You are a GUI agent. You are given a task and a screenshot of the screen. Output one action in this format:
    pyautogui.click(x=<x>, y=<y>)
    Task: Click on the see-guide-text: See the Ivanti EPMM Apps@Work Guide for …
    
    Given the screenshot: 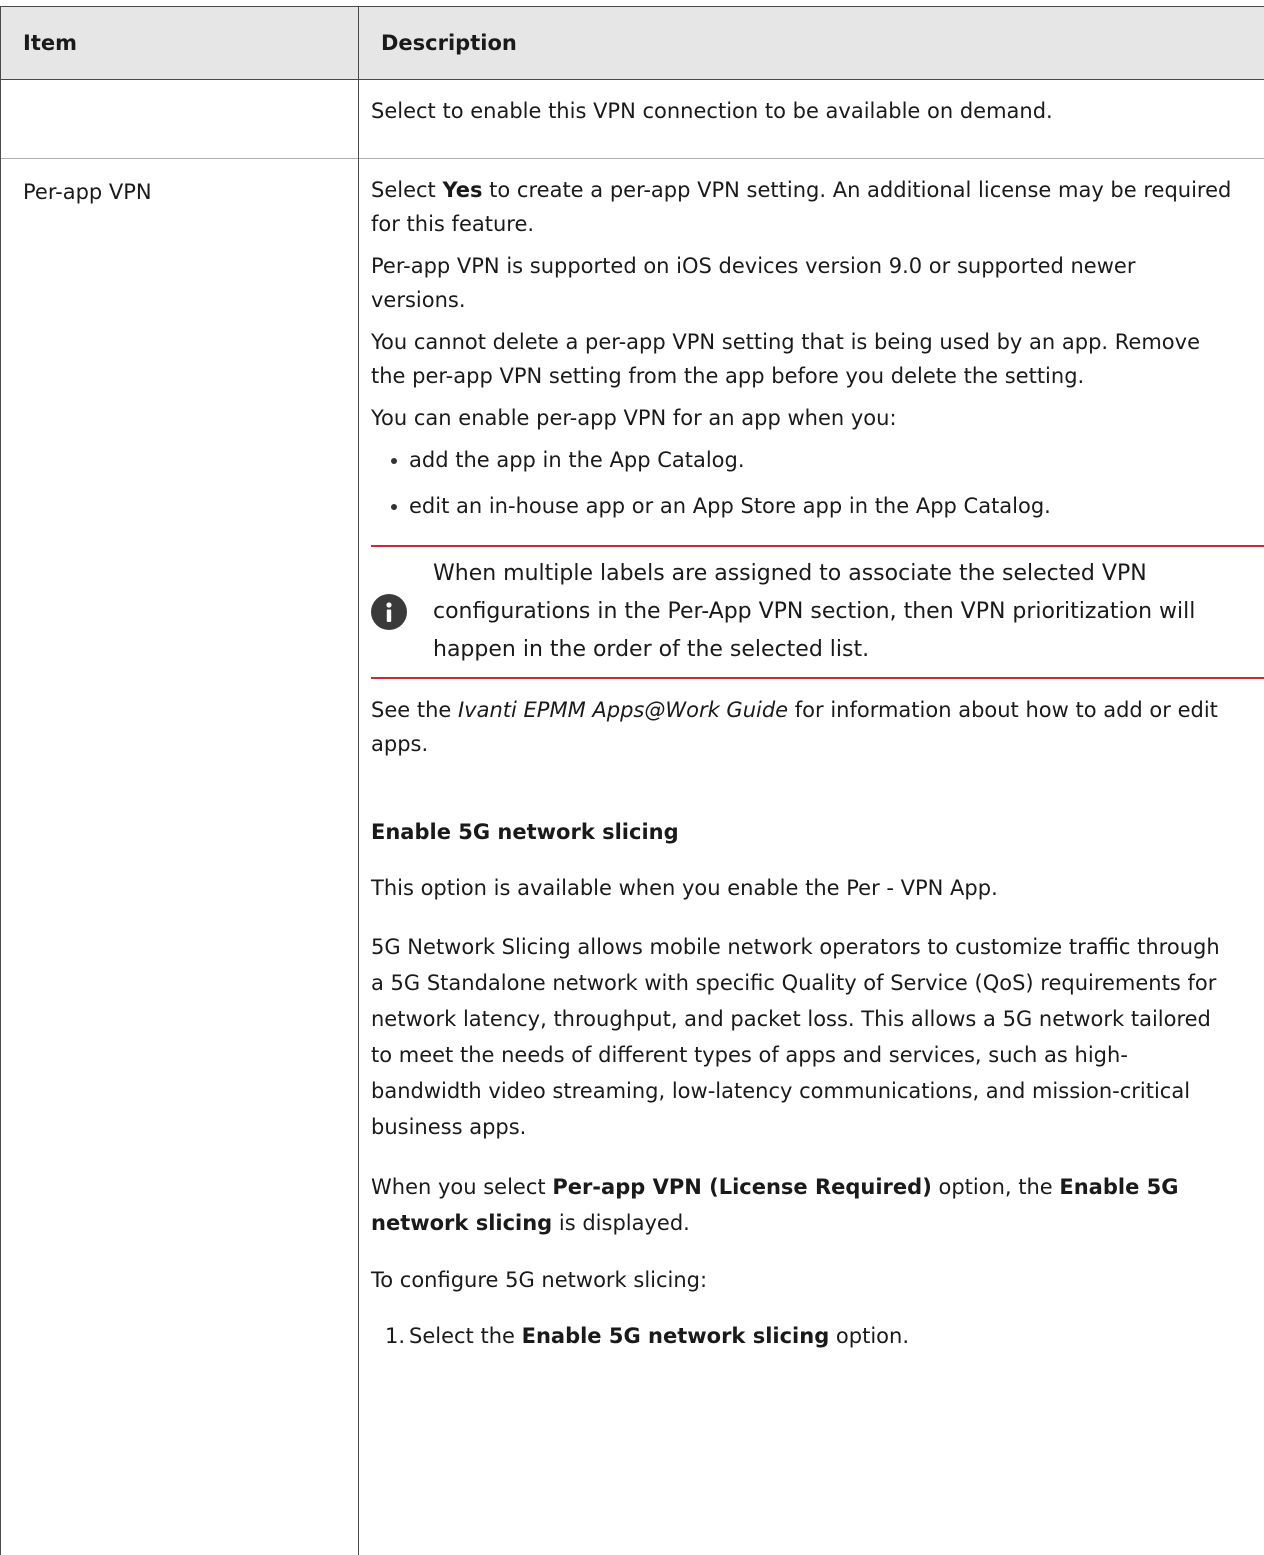 What is the action you would take?
    pyautogui.click(x=802, y=727)
    